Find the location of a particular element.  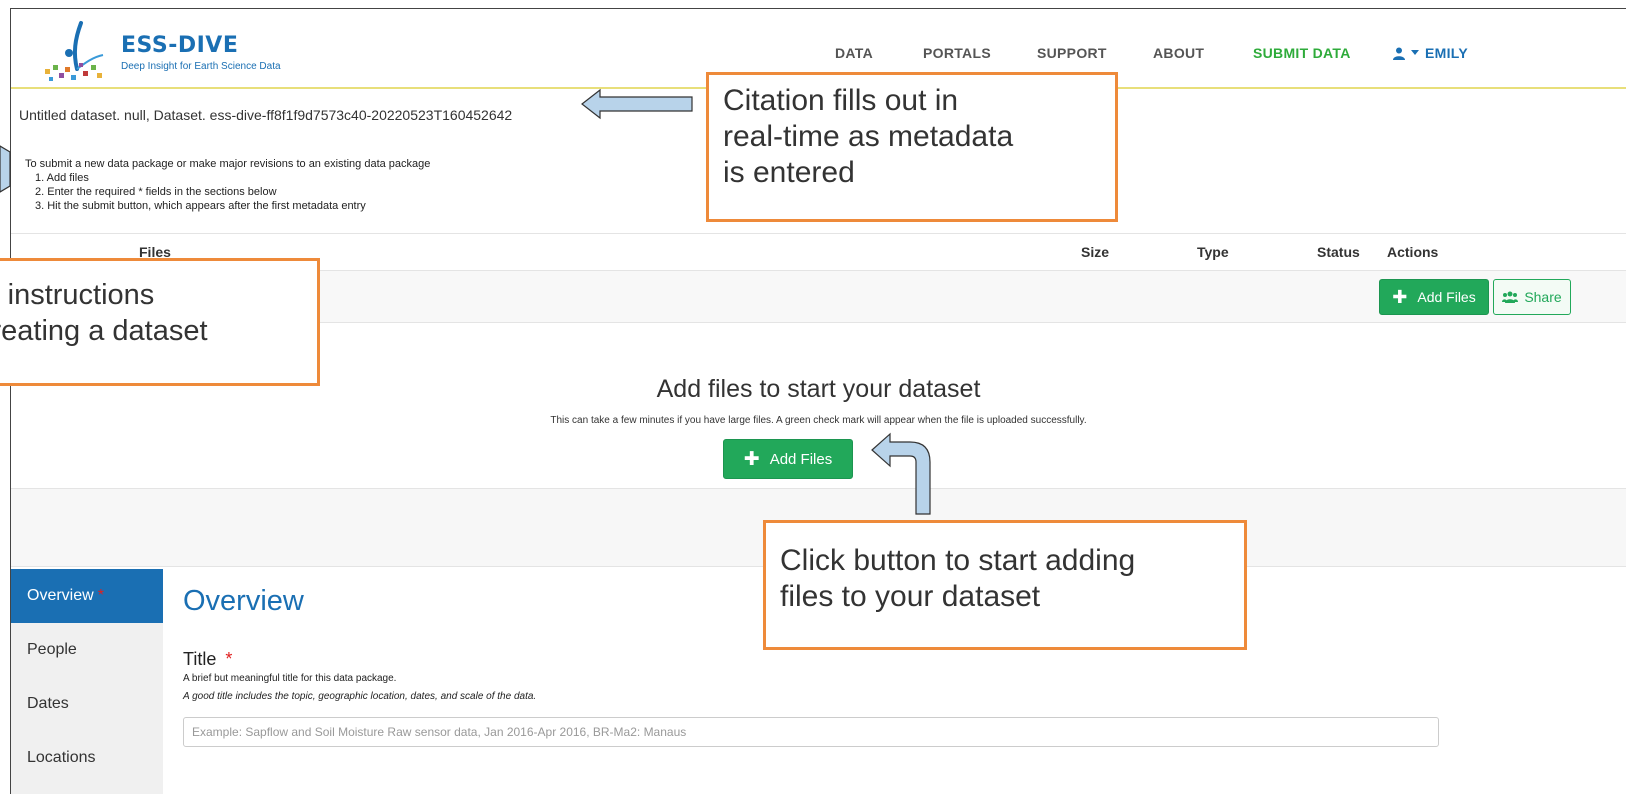

arrow-left-icon is located at coordinates (637, 104).